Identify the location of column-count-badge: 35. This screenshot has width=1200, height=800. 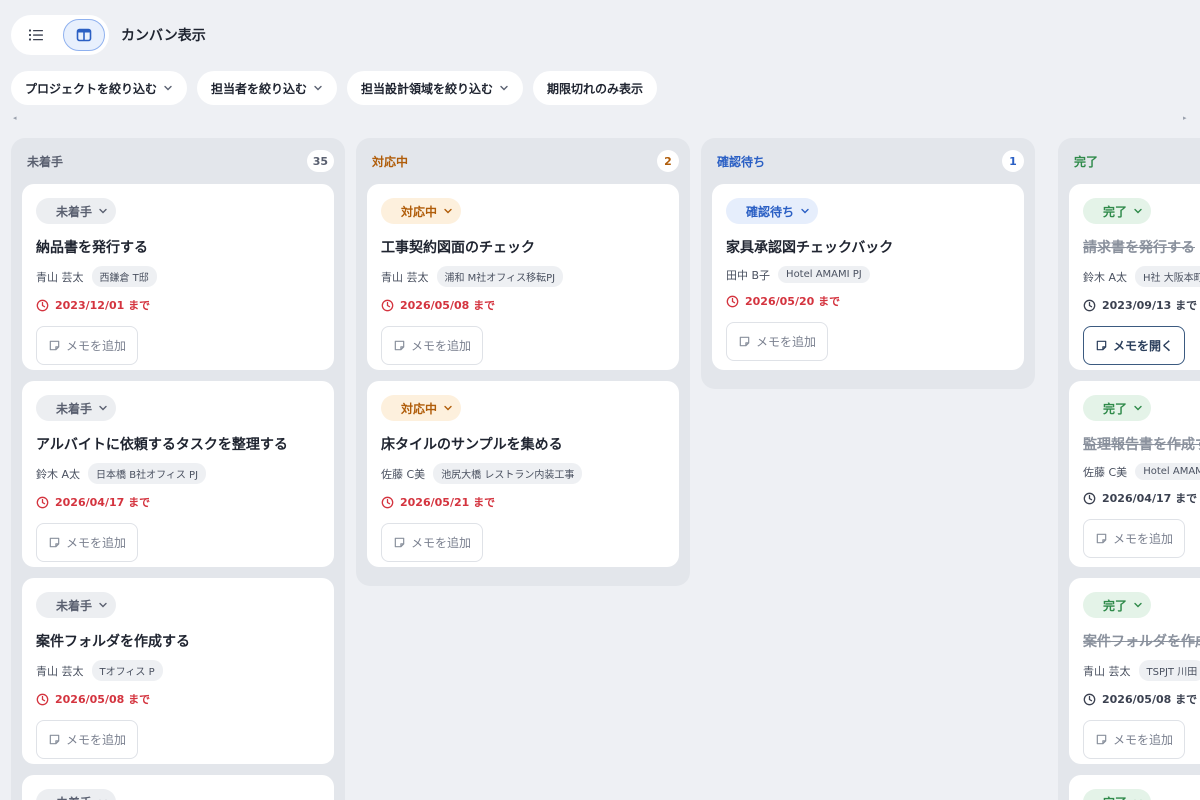
(320, 161).